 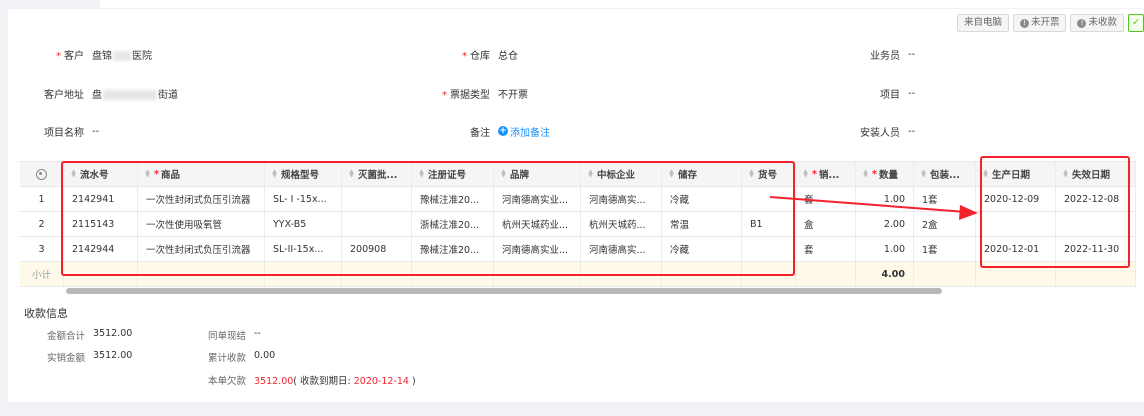 I want to click on customer-label: 客户, so click(x=74, y=56).